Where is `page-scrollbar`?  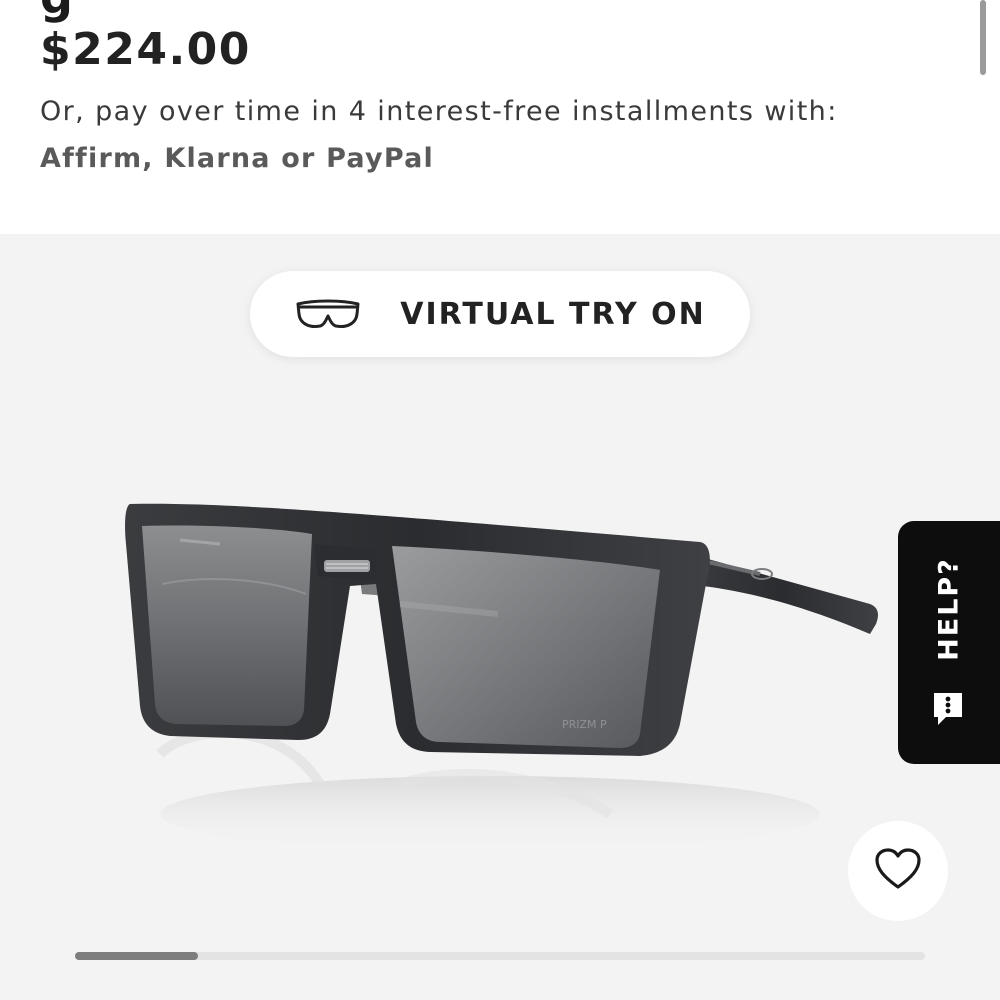 page-scrollbar is located at coordinates (983, 37).